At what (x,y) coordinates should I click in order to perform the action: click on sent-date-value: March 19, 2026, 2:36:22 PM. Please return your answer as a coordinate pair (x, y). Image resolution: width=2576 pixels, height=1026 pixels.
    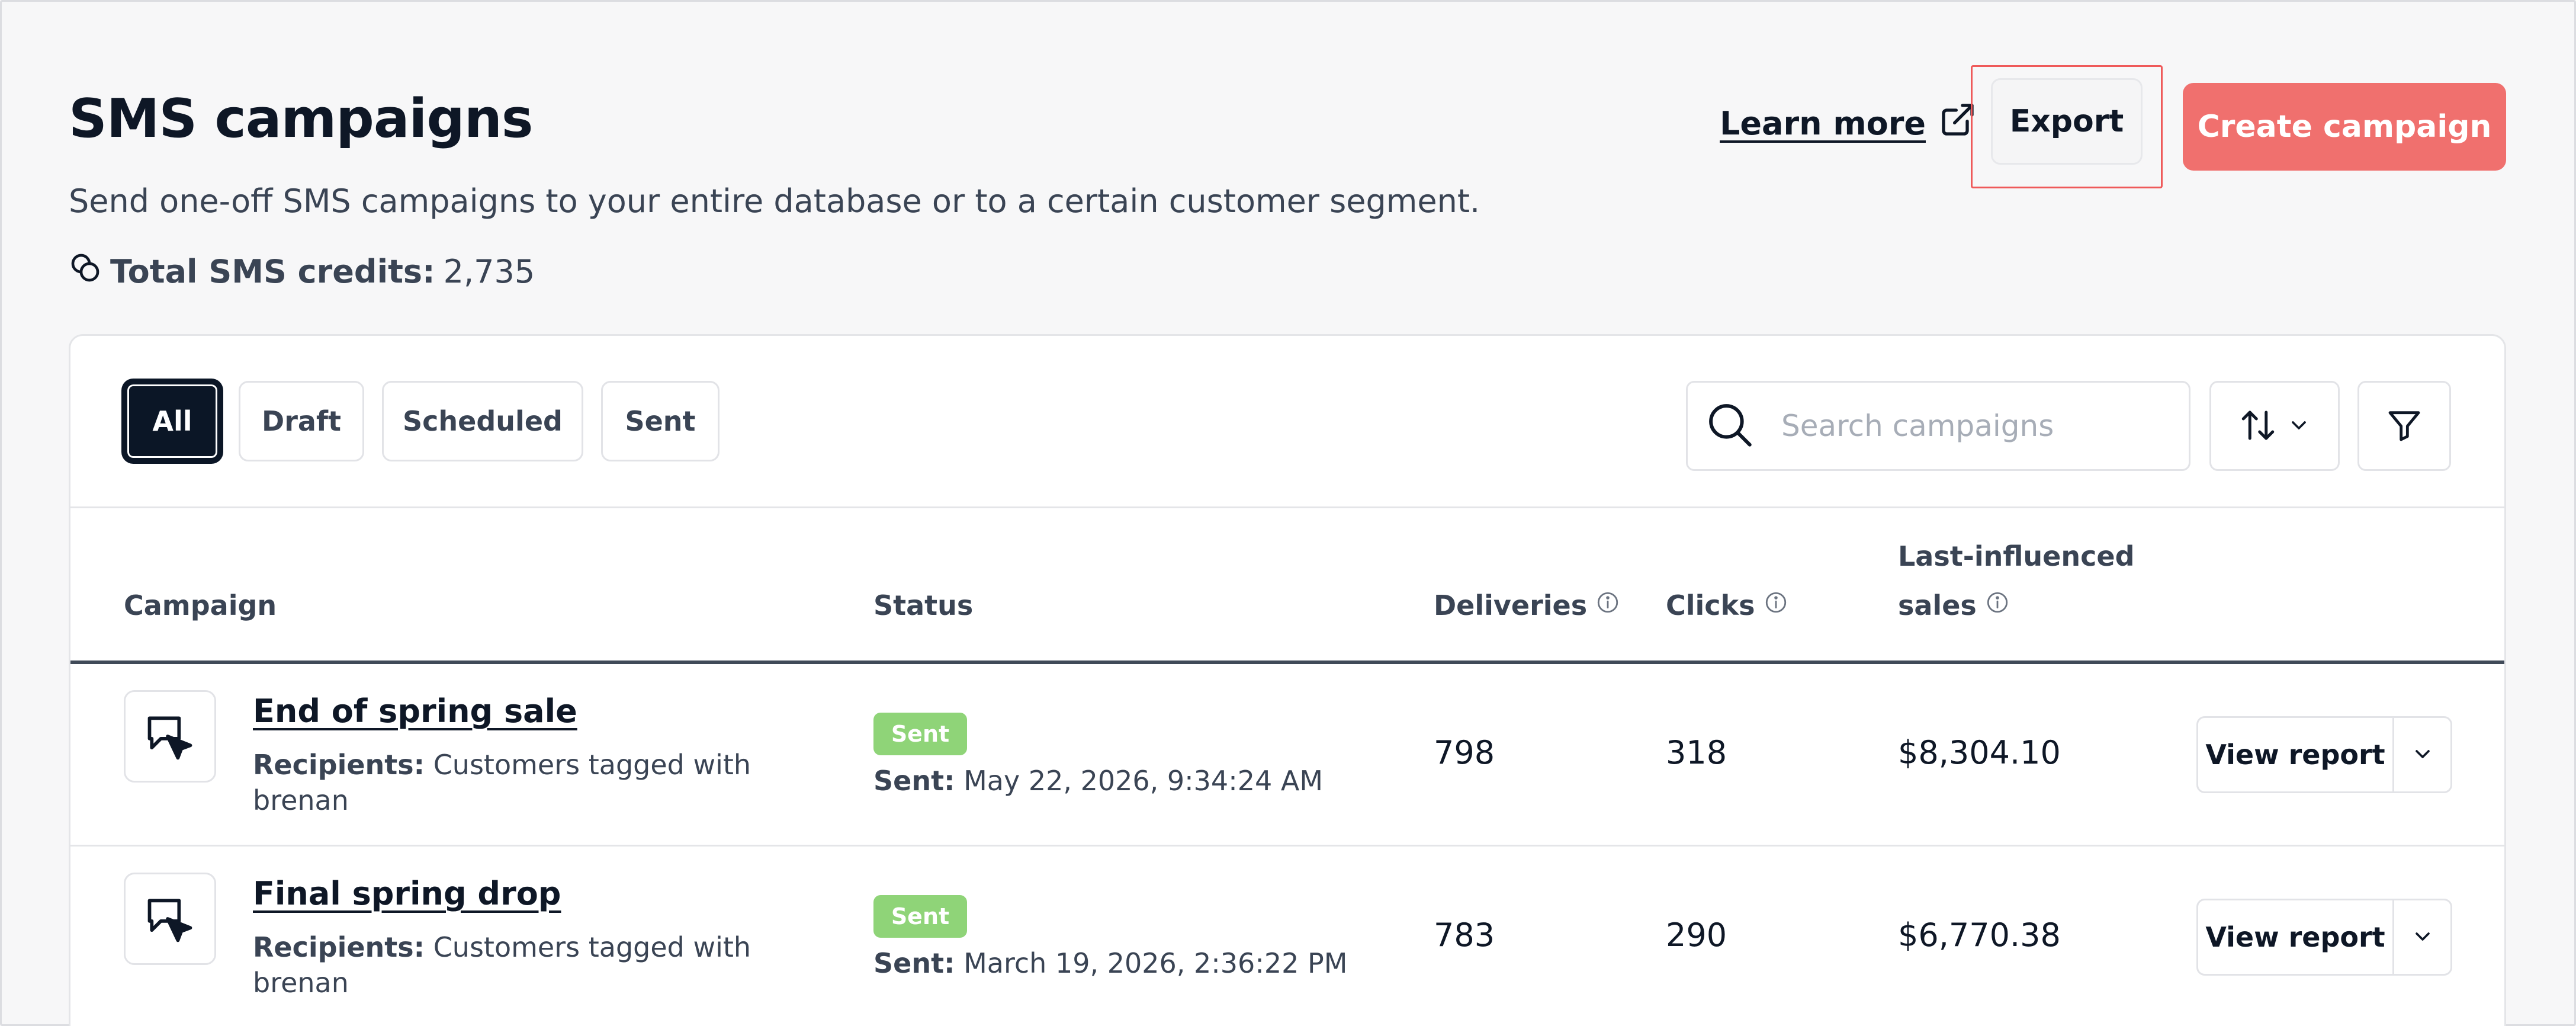
    Looking at the image, I should click on (1155, 963).